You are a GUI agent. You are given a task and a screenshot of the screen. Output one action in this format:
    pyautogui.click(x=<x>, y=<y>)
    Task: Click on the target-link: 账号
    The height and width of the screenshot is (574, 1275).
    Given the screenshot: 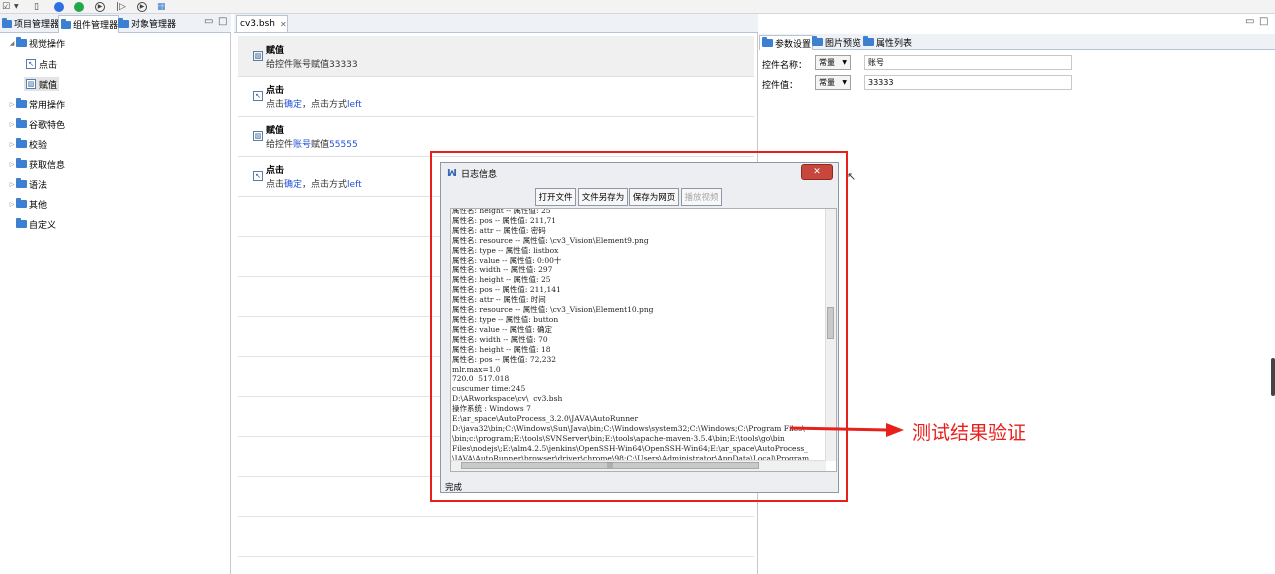 What is the action you would take?
    pyautogui.click(x=302, y=145)
    